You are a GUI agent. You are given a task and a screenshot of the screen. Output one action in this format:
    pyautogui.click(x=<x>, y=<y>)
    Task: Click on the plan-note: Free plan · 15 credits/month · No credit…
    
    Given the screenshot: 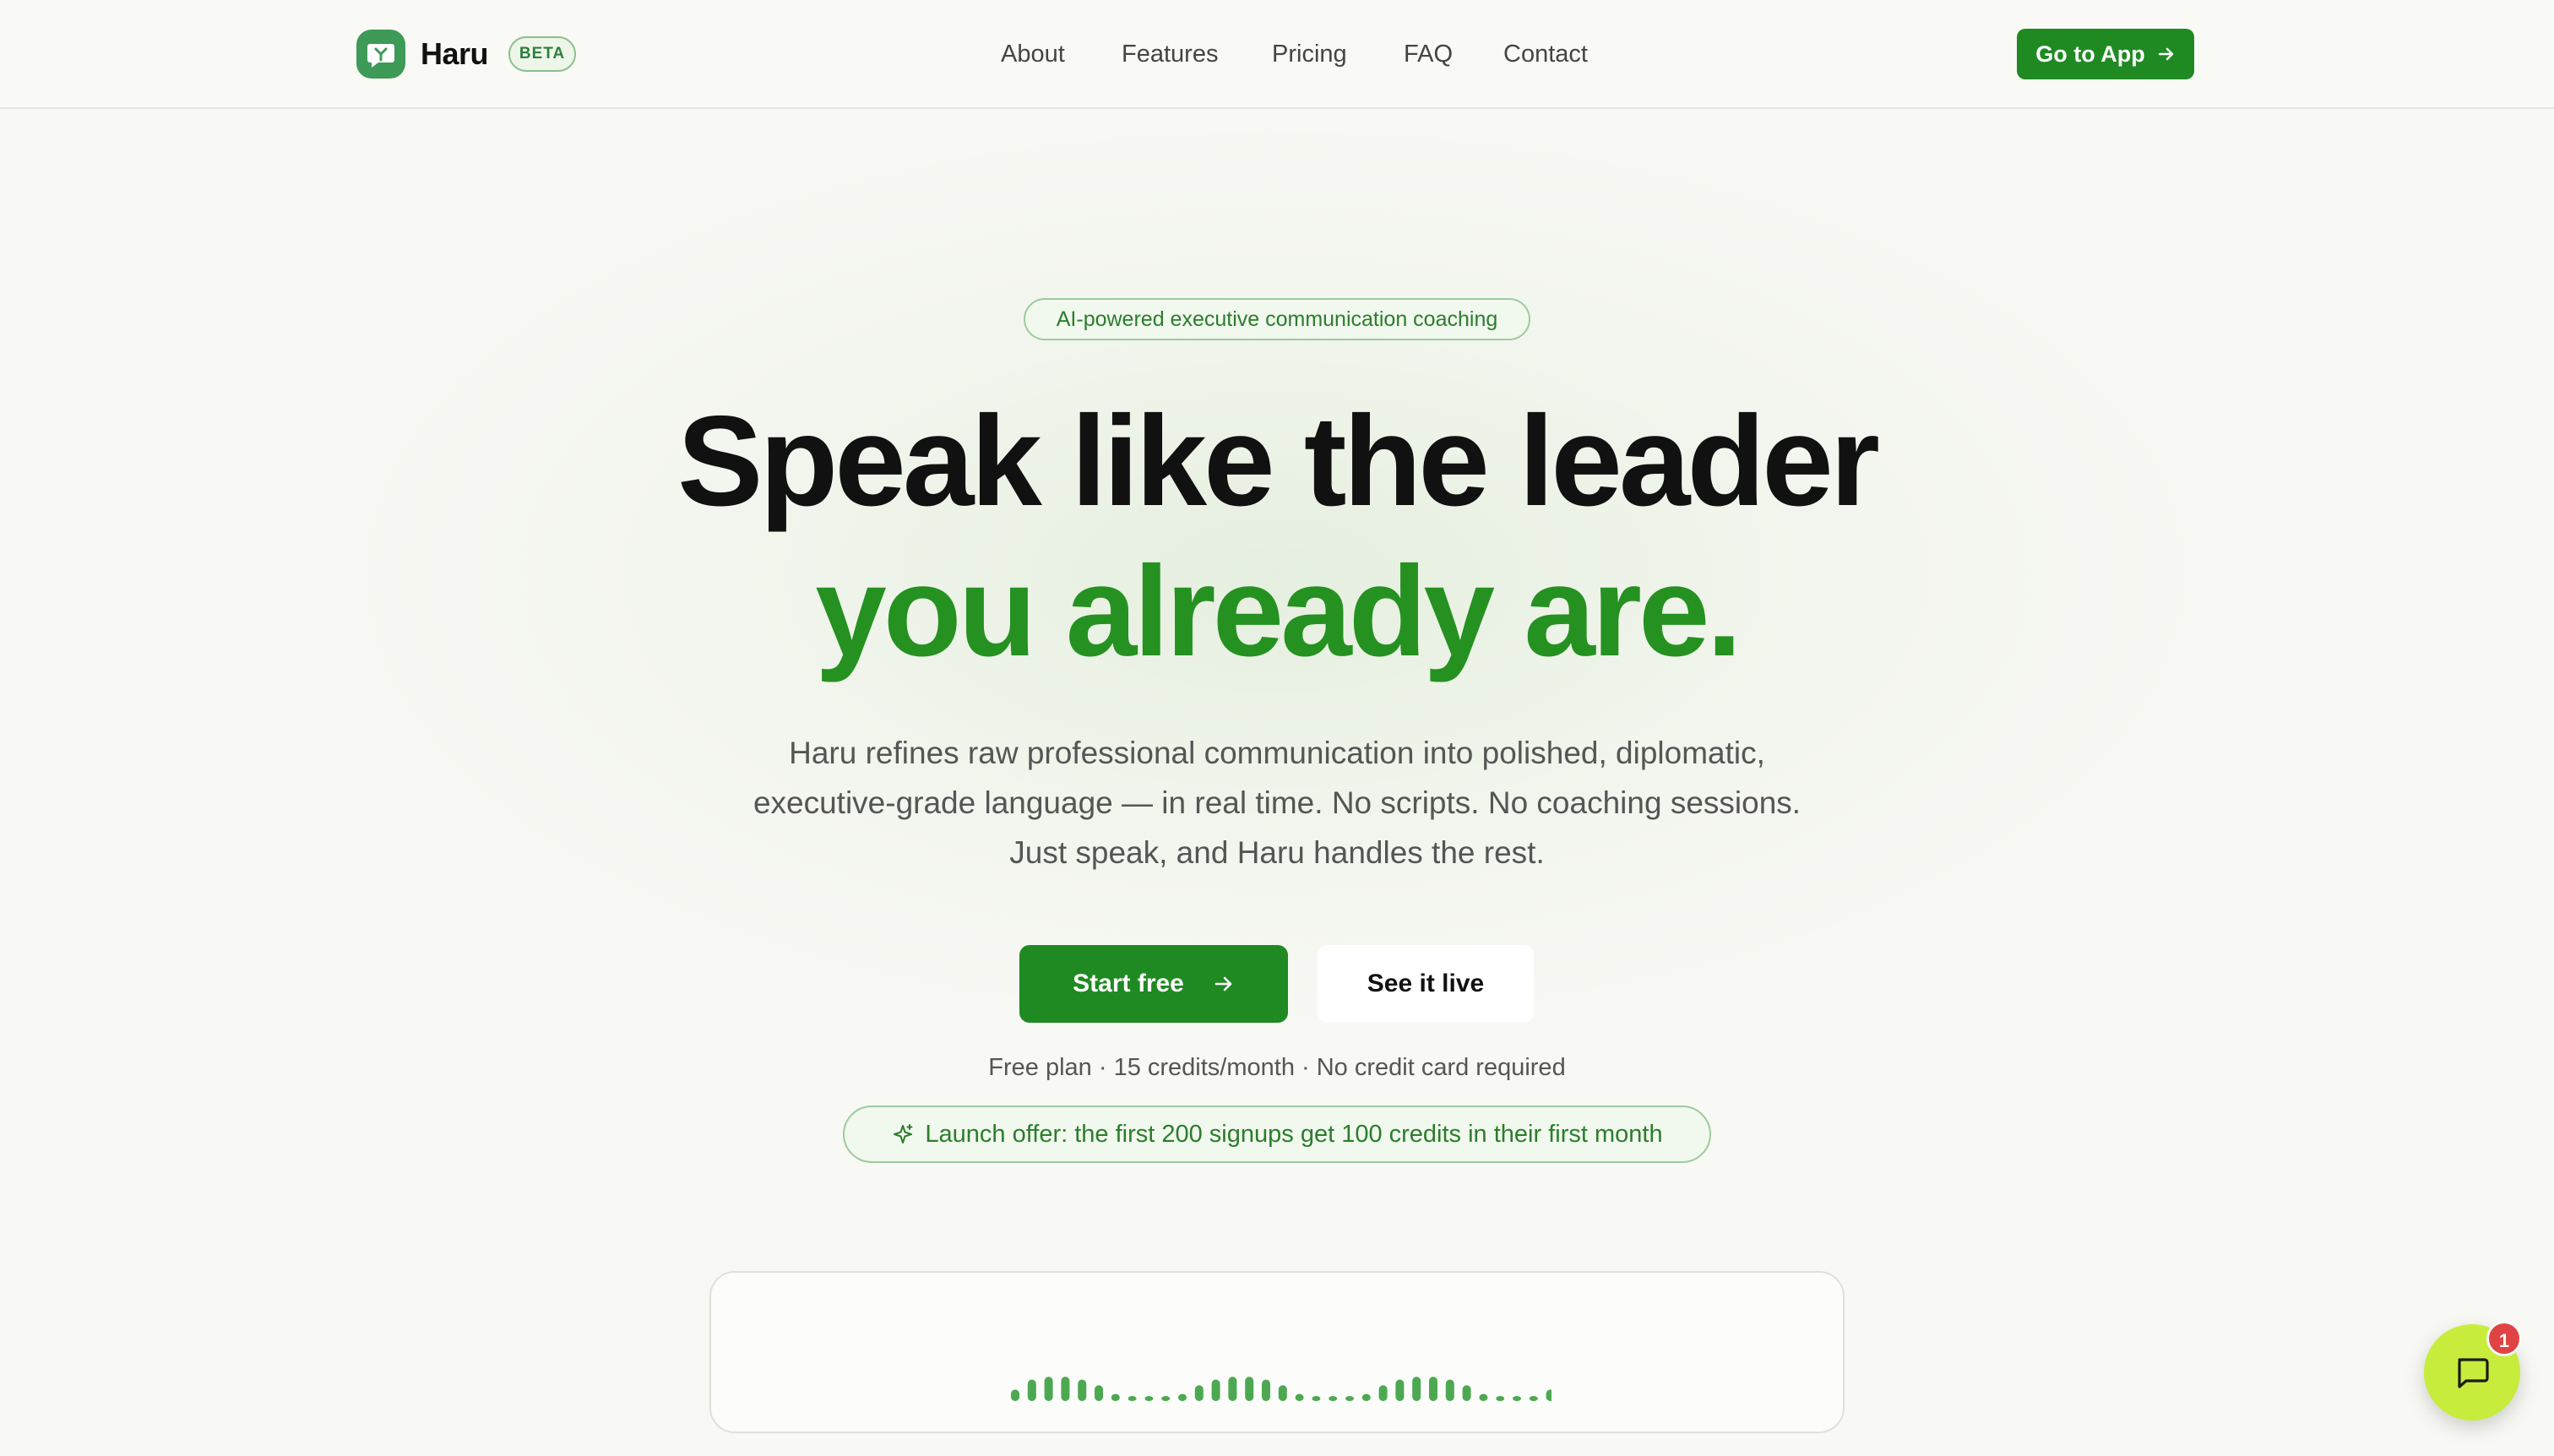 What is the action you would take?
    pyautogui.click(x=1277, y=1067)
    